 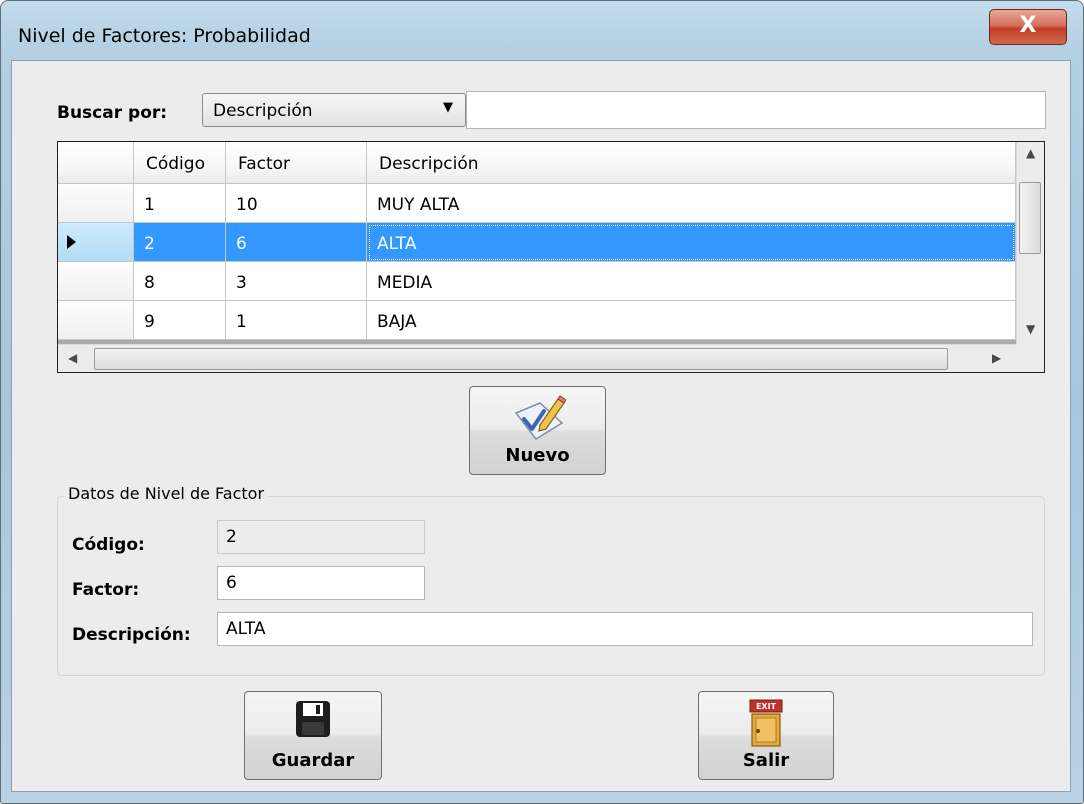 I want to click on search-input, so click(x=756, y=110).